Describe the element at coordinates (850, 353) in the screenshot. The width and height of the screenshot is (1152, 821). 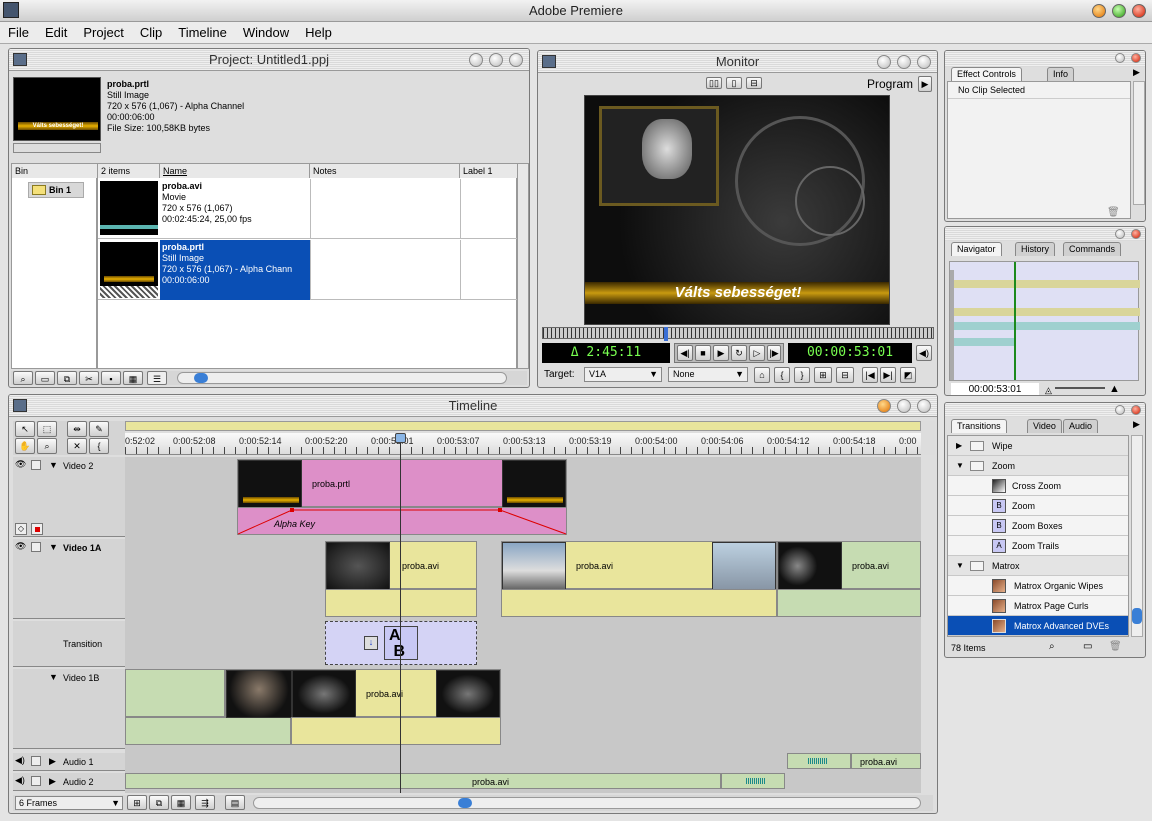
I see `current-timecode: 00:00:53:01` at that location.